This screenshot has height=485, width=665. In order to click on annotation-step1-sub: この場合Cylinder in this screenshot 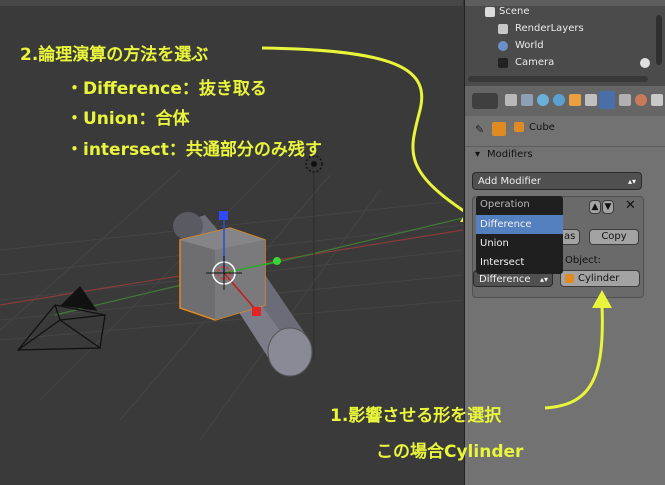, I will do `click(450, 452)`.